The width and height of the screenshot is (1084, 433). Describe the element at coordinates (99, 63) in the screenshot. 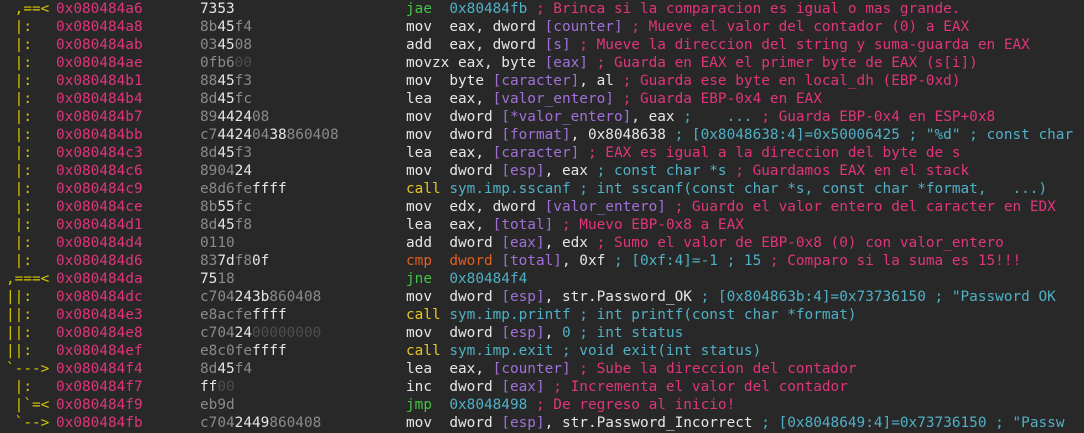

I see `instruction-address: 0x080484ae` at that location.